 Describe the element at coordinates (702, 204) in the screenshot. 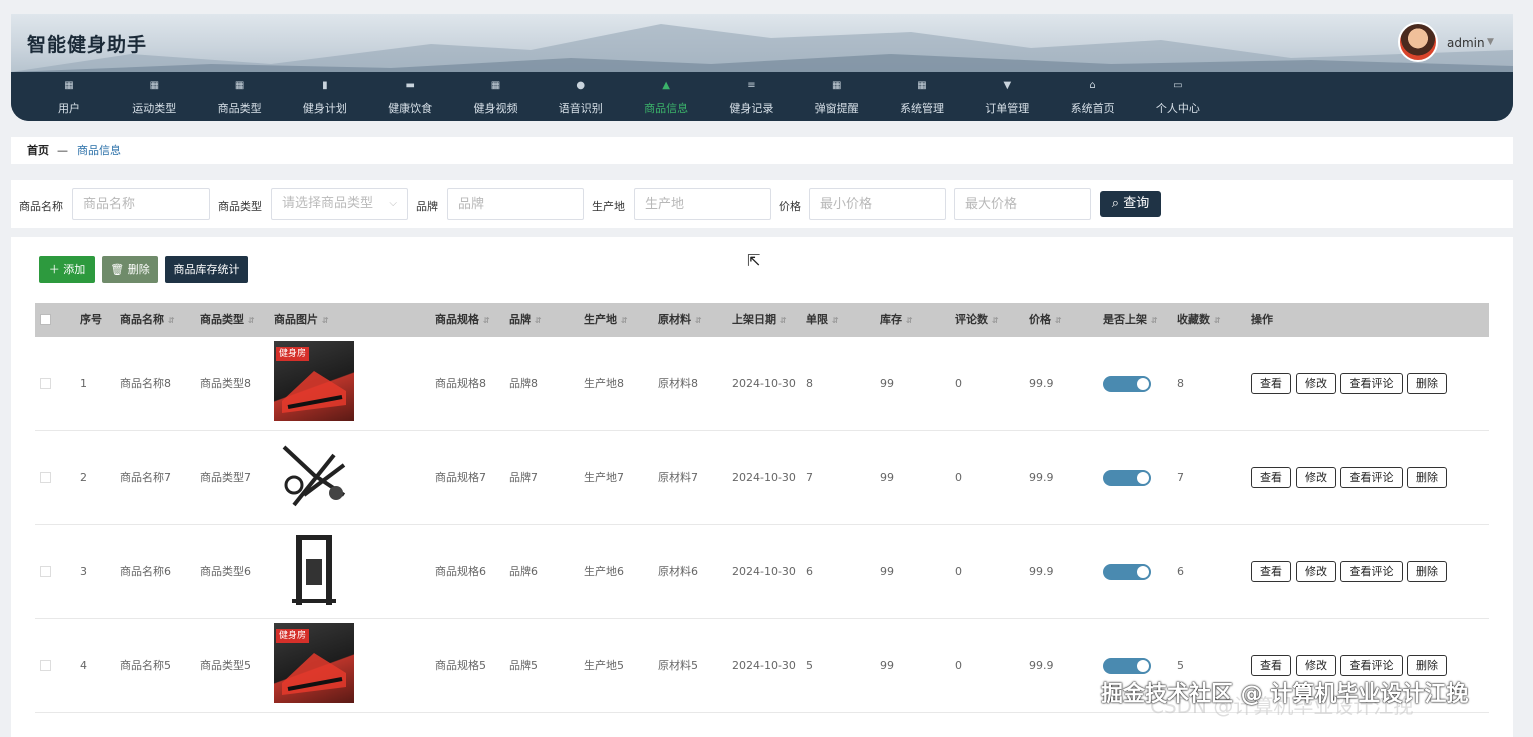

I see `origin-input` at that location.